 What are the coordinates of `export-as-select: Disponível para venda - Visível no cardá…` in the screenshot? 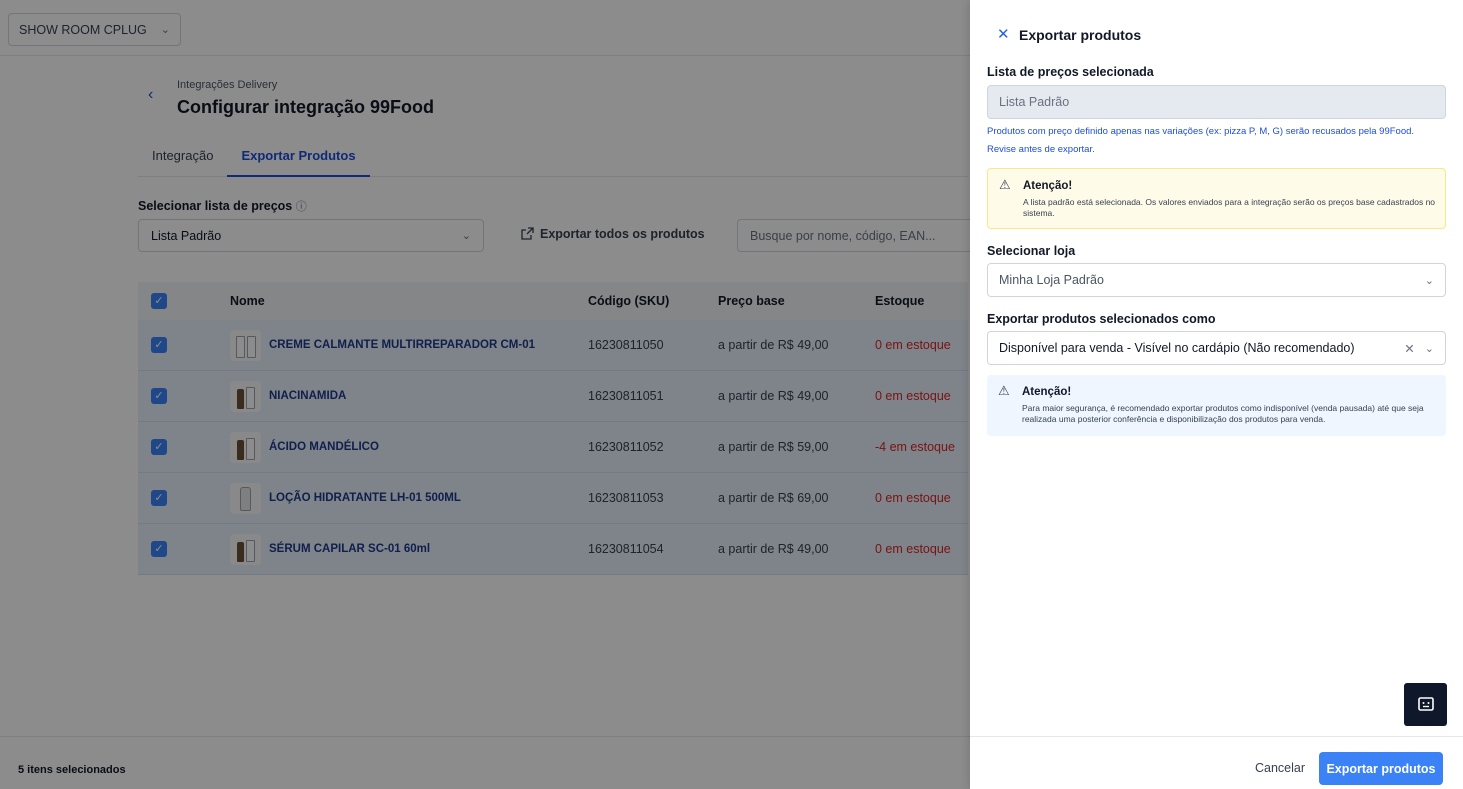 It's located at (1216, 348).